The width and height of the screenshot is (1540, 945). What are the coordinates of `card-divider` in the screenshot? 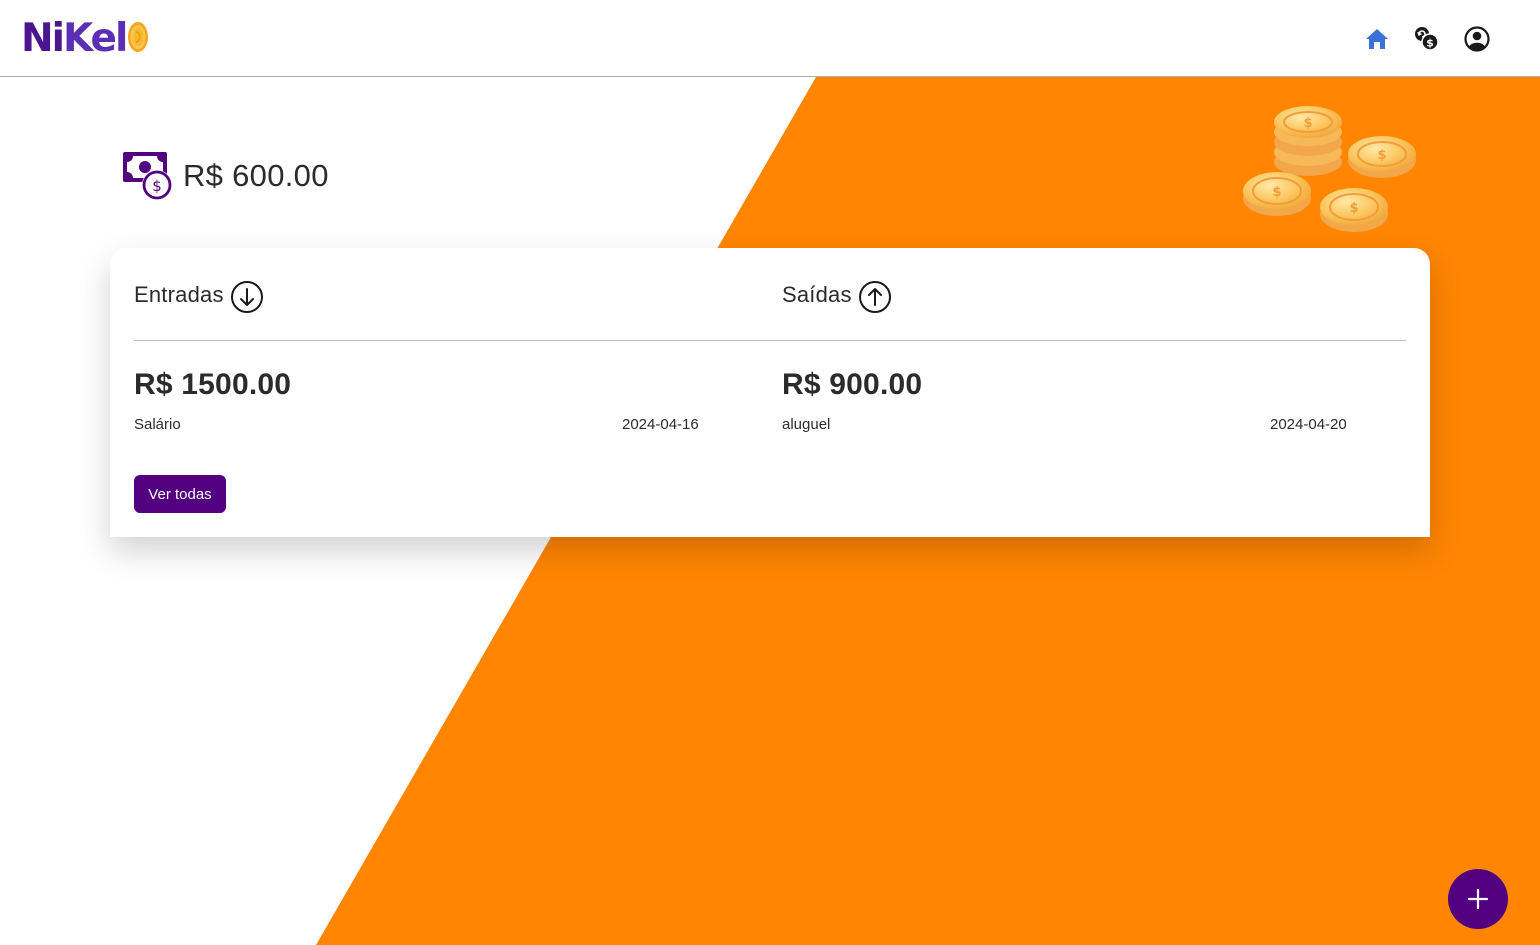 It's located at (770, 340).